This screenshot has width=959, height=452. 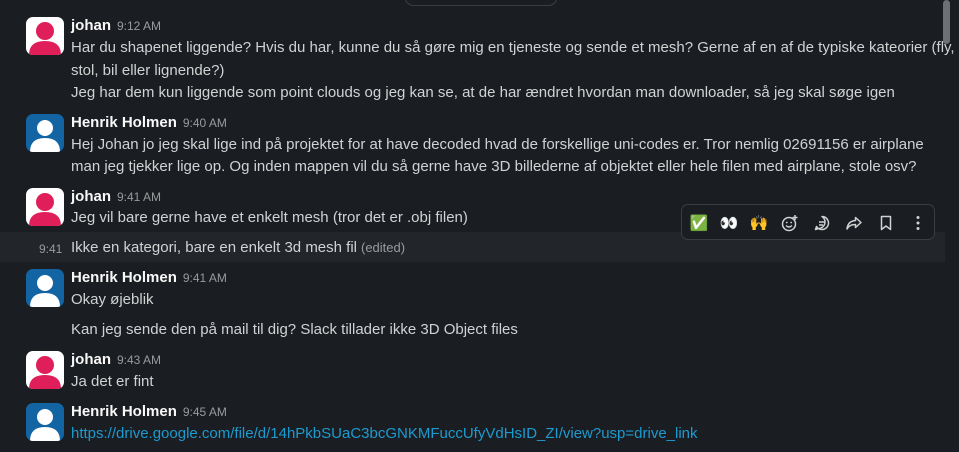 I want to click on timestamp: 9:45 AM, so click(x=205, y=412).